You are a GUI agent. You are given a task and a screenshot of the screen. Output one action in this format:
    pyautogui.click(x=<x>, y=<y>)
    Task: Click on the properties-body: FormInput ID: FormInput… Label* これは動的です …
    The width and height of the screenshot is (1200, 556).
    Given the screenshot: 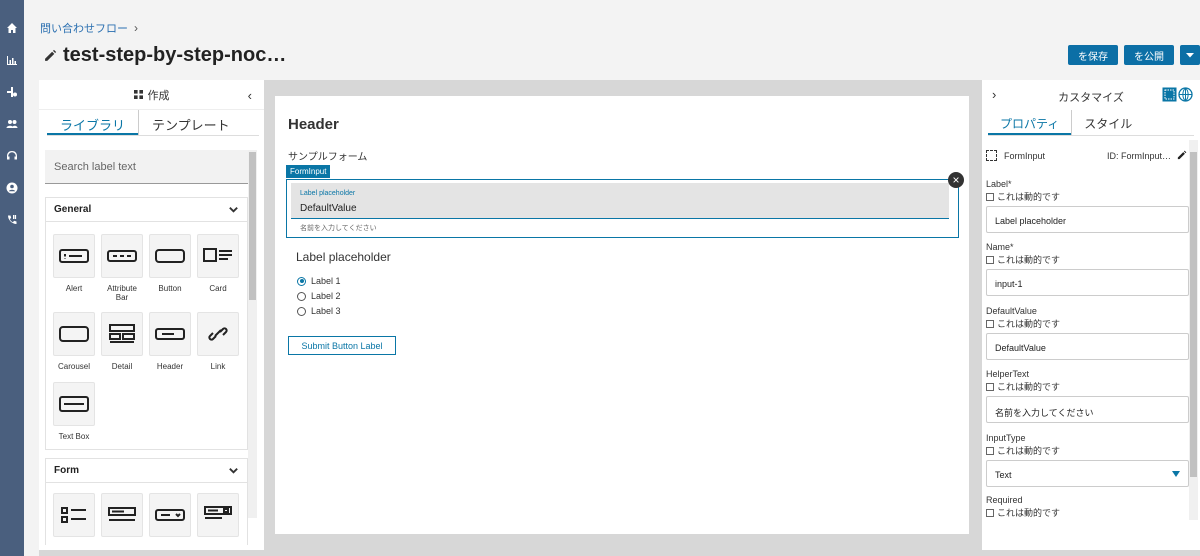 What is the action you would take?
    pyautogui.click(x=1087, y=332)
    